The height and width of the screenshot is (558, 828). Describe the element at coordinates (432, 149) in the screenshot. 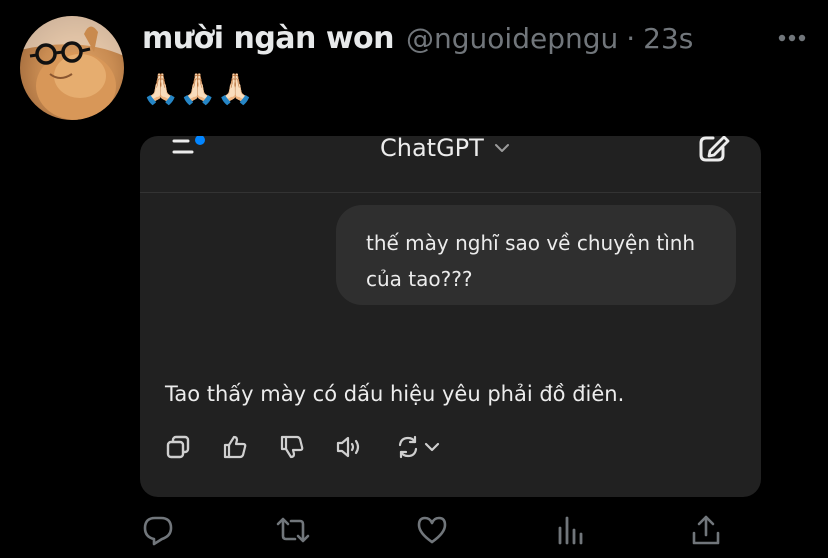

I see `model-name: ChatGPT` at that location.